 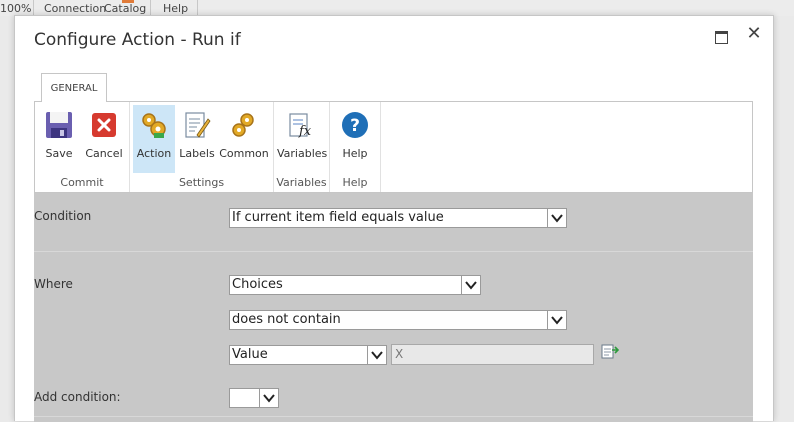 I want to click on group-label-help: Help, so click(x=355, y=182).